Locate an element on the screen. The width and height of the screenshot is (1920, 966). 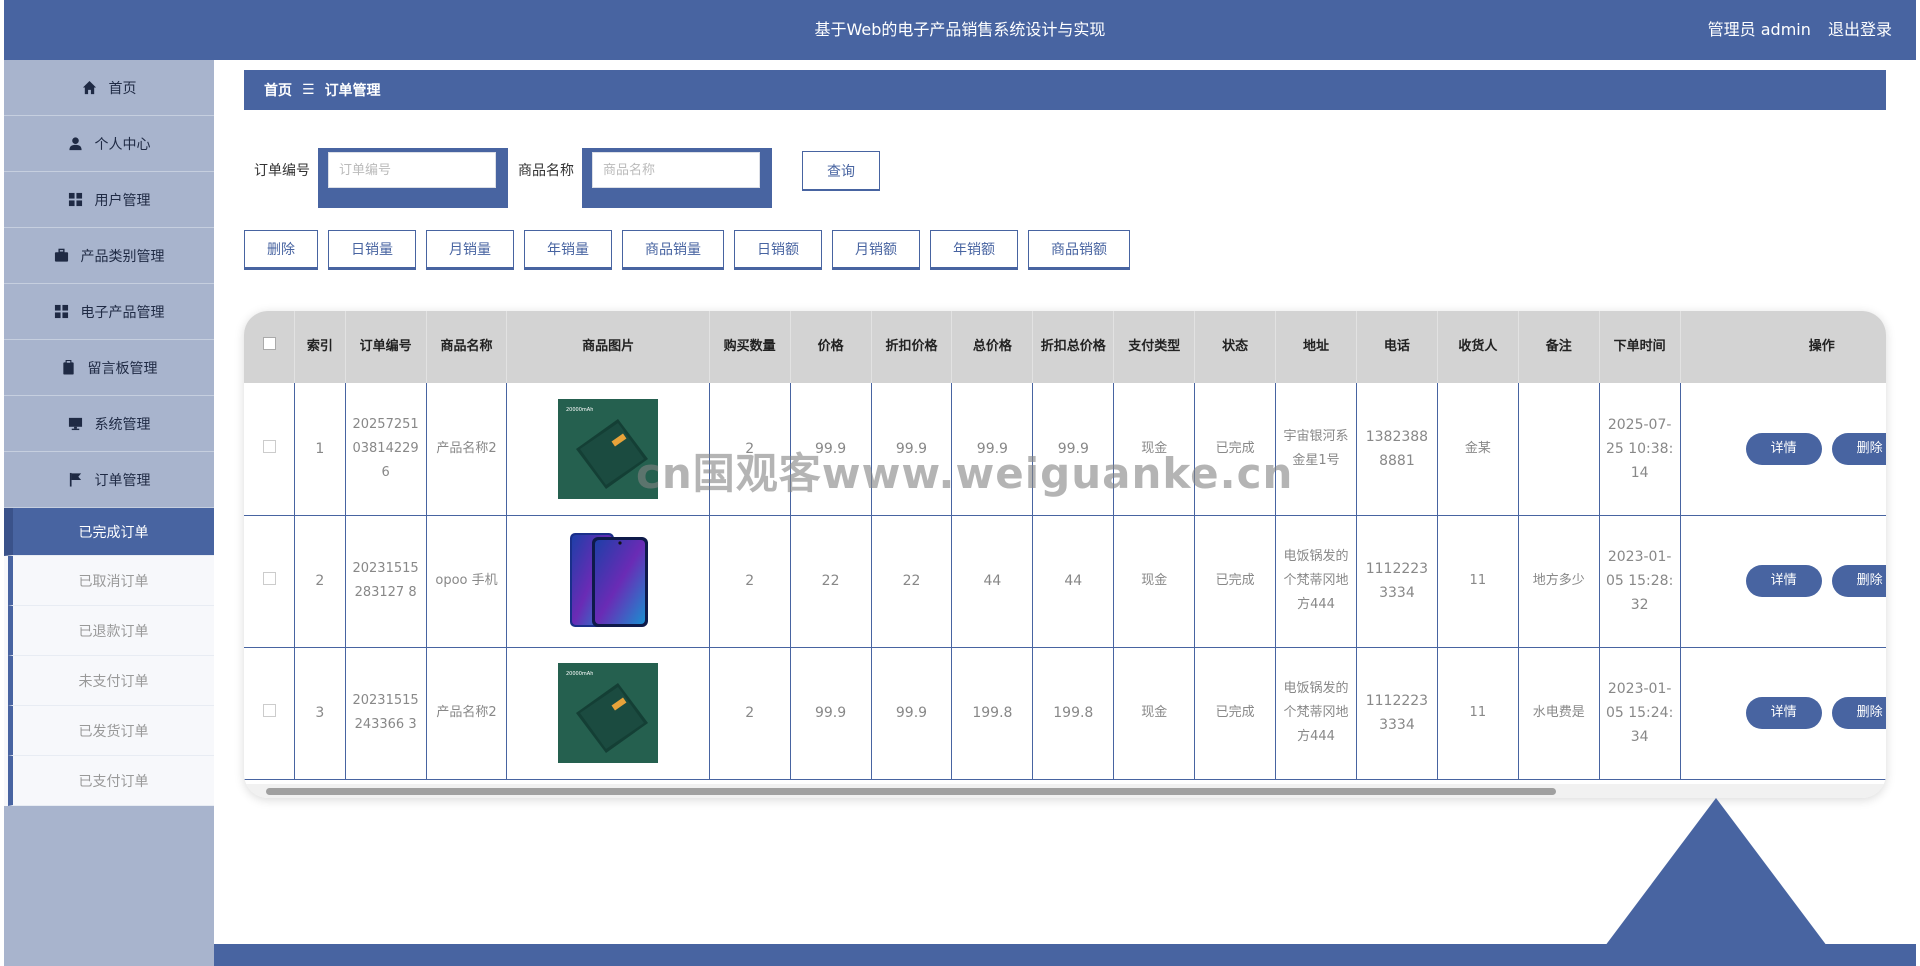
cell-address: 电饭锅发的个梵蒂冈地方444 is located at coordinates (1316, 713).